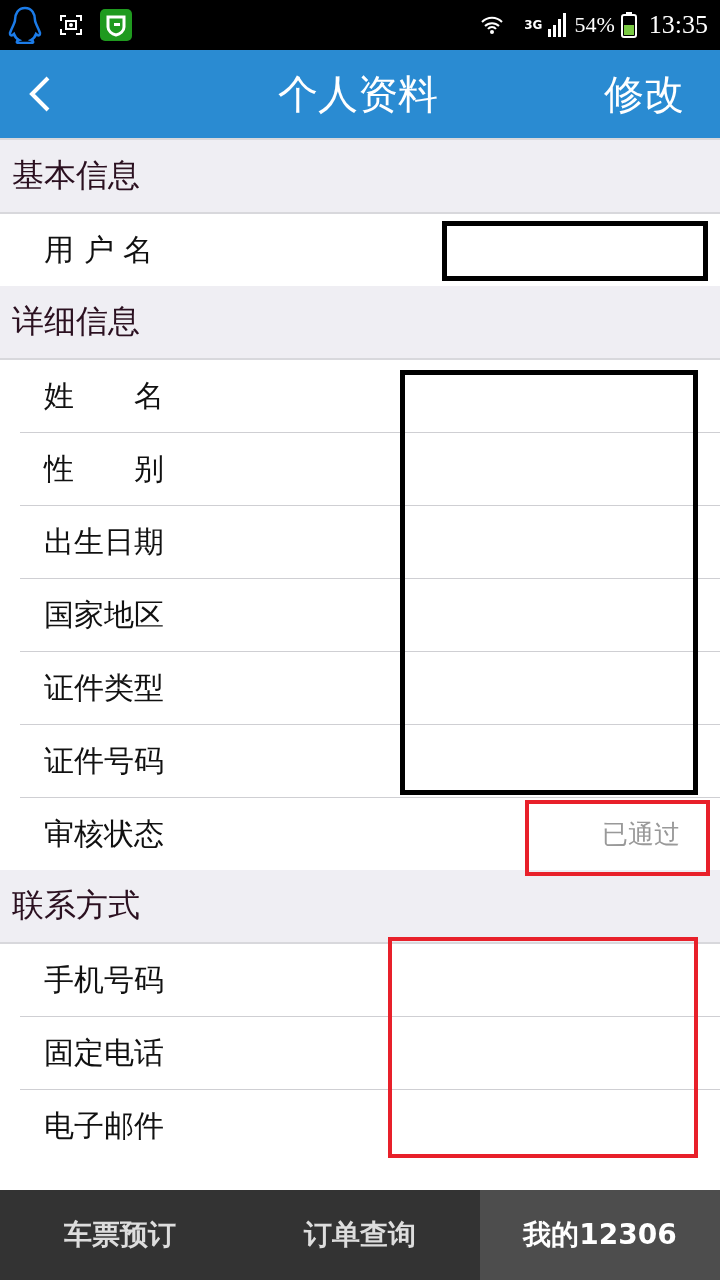 The height and width of the screenshot is (1280, 720). I want to click on wifi-icon, so click(492, 25).